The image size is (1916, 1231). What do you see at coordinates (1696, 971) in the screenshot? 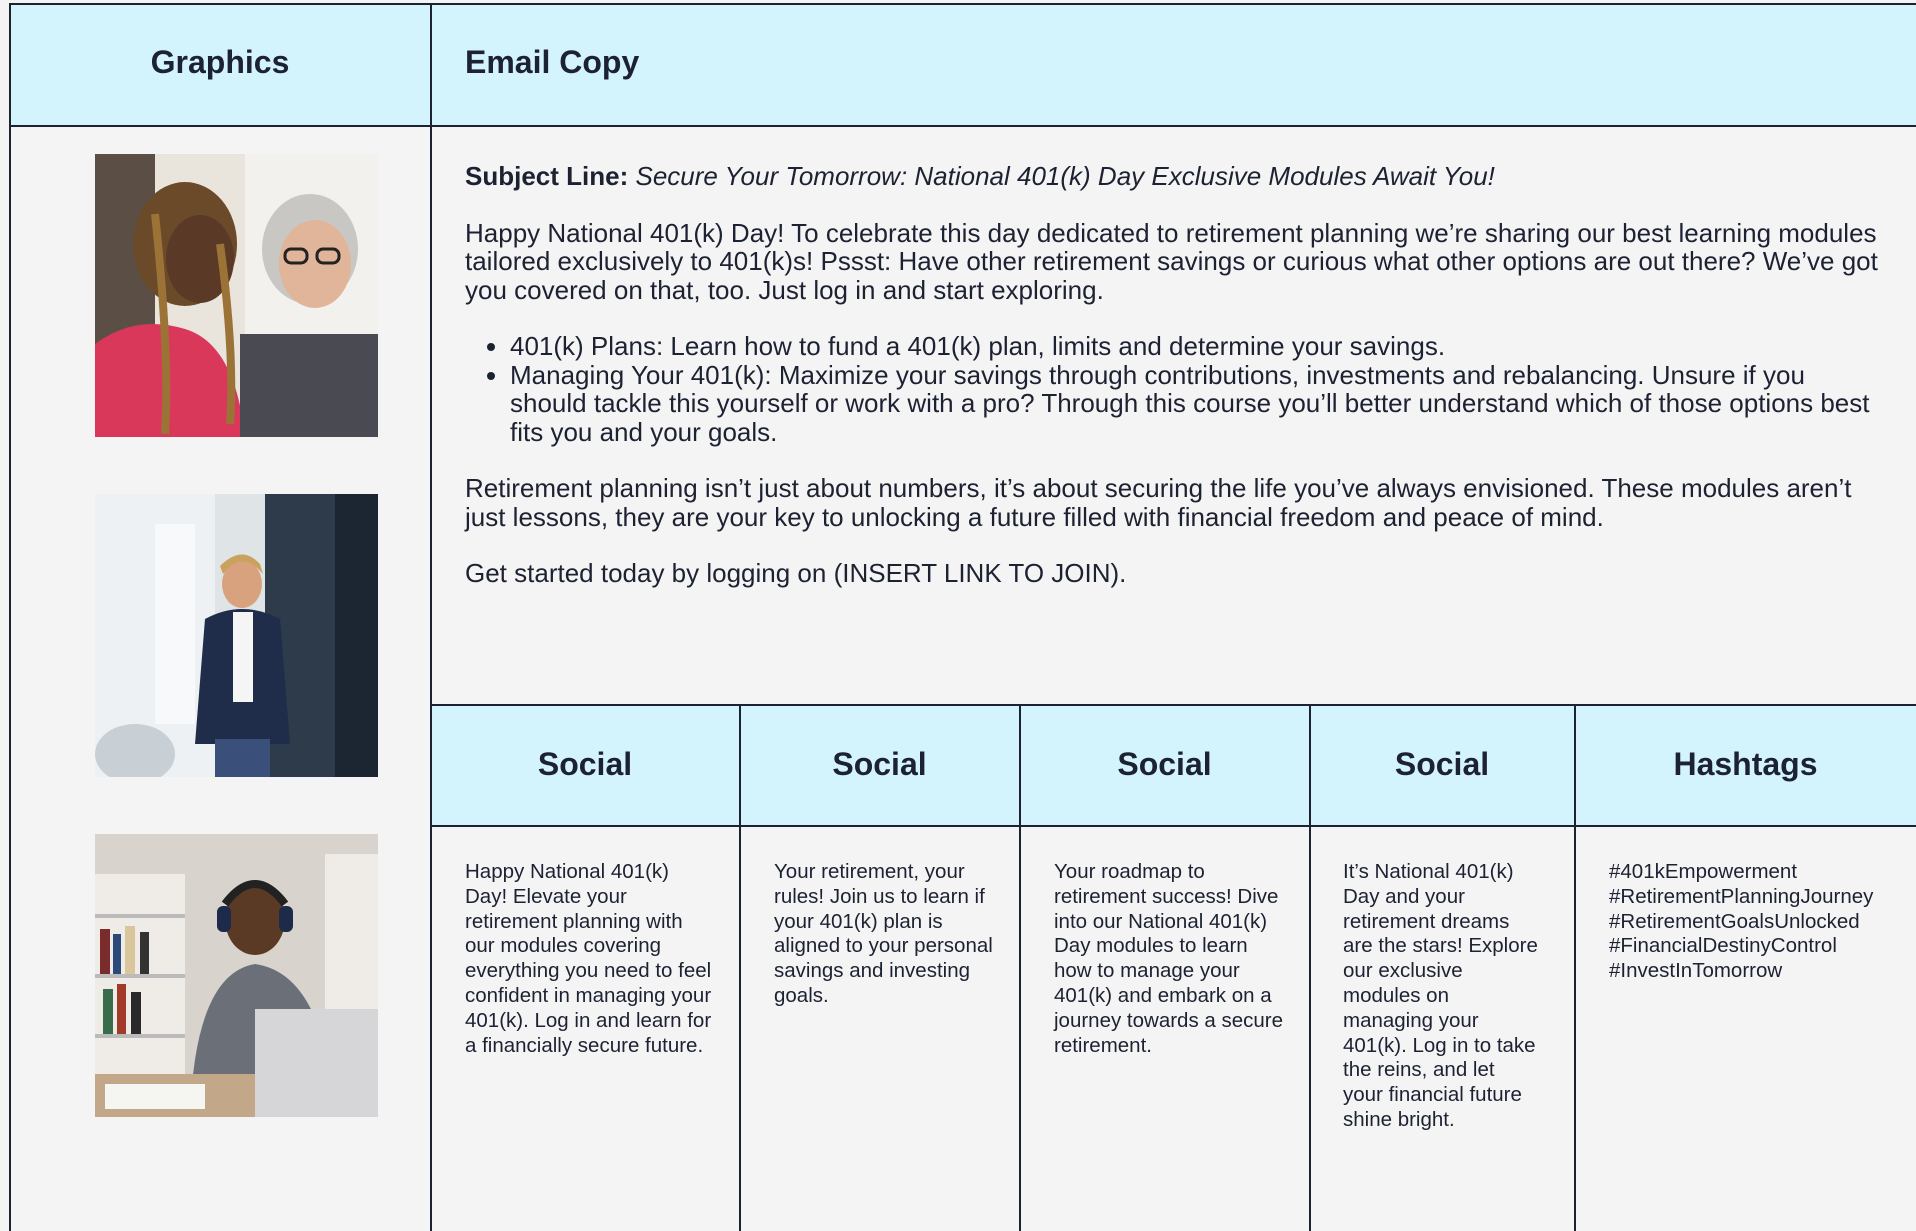
I see `hashtag: #InvestInTomorrow` at bounding box center [1696, 971].